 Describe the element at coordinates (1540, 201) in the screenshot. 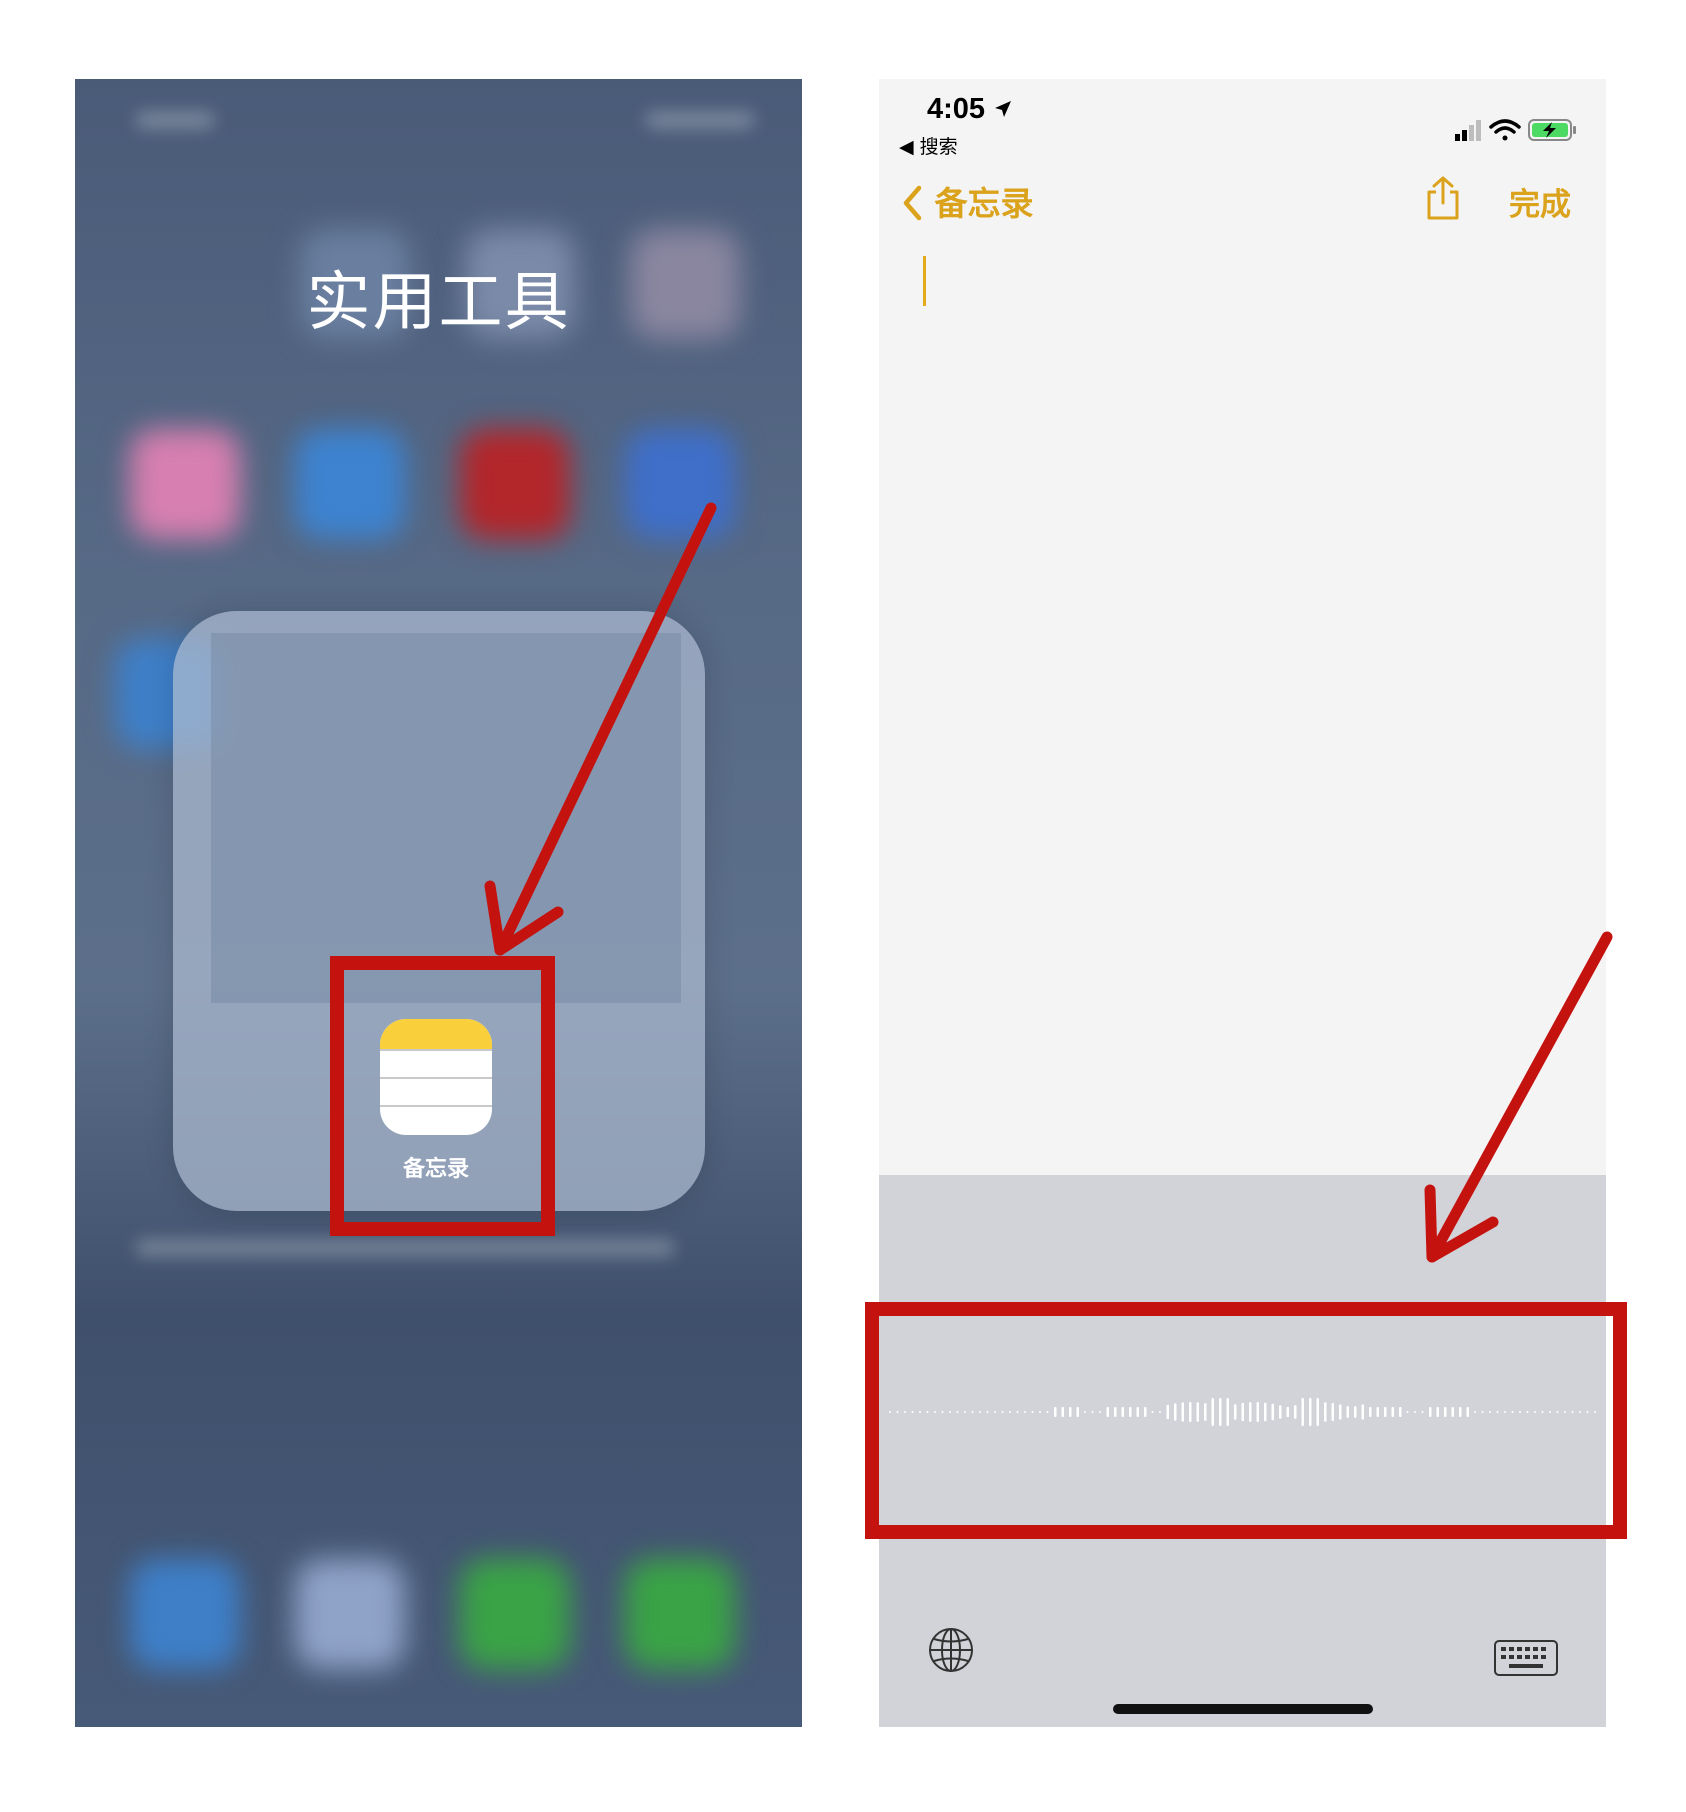

I see `done-button: 完成` at that location.